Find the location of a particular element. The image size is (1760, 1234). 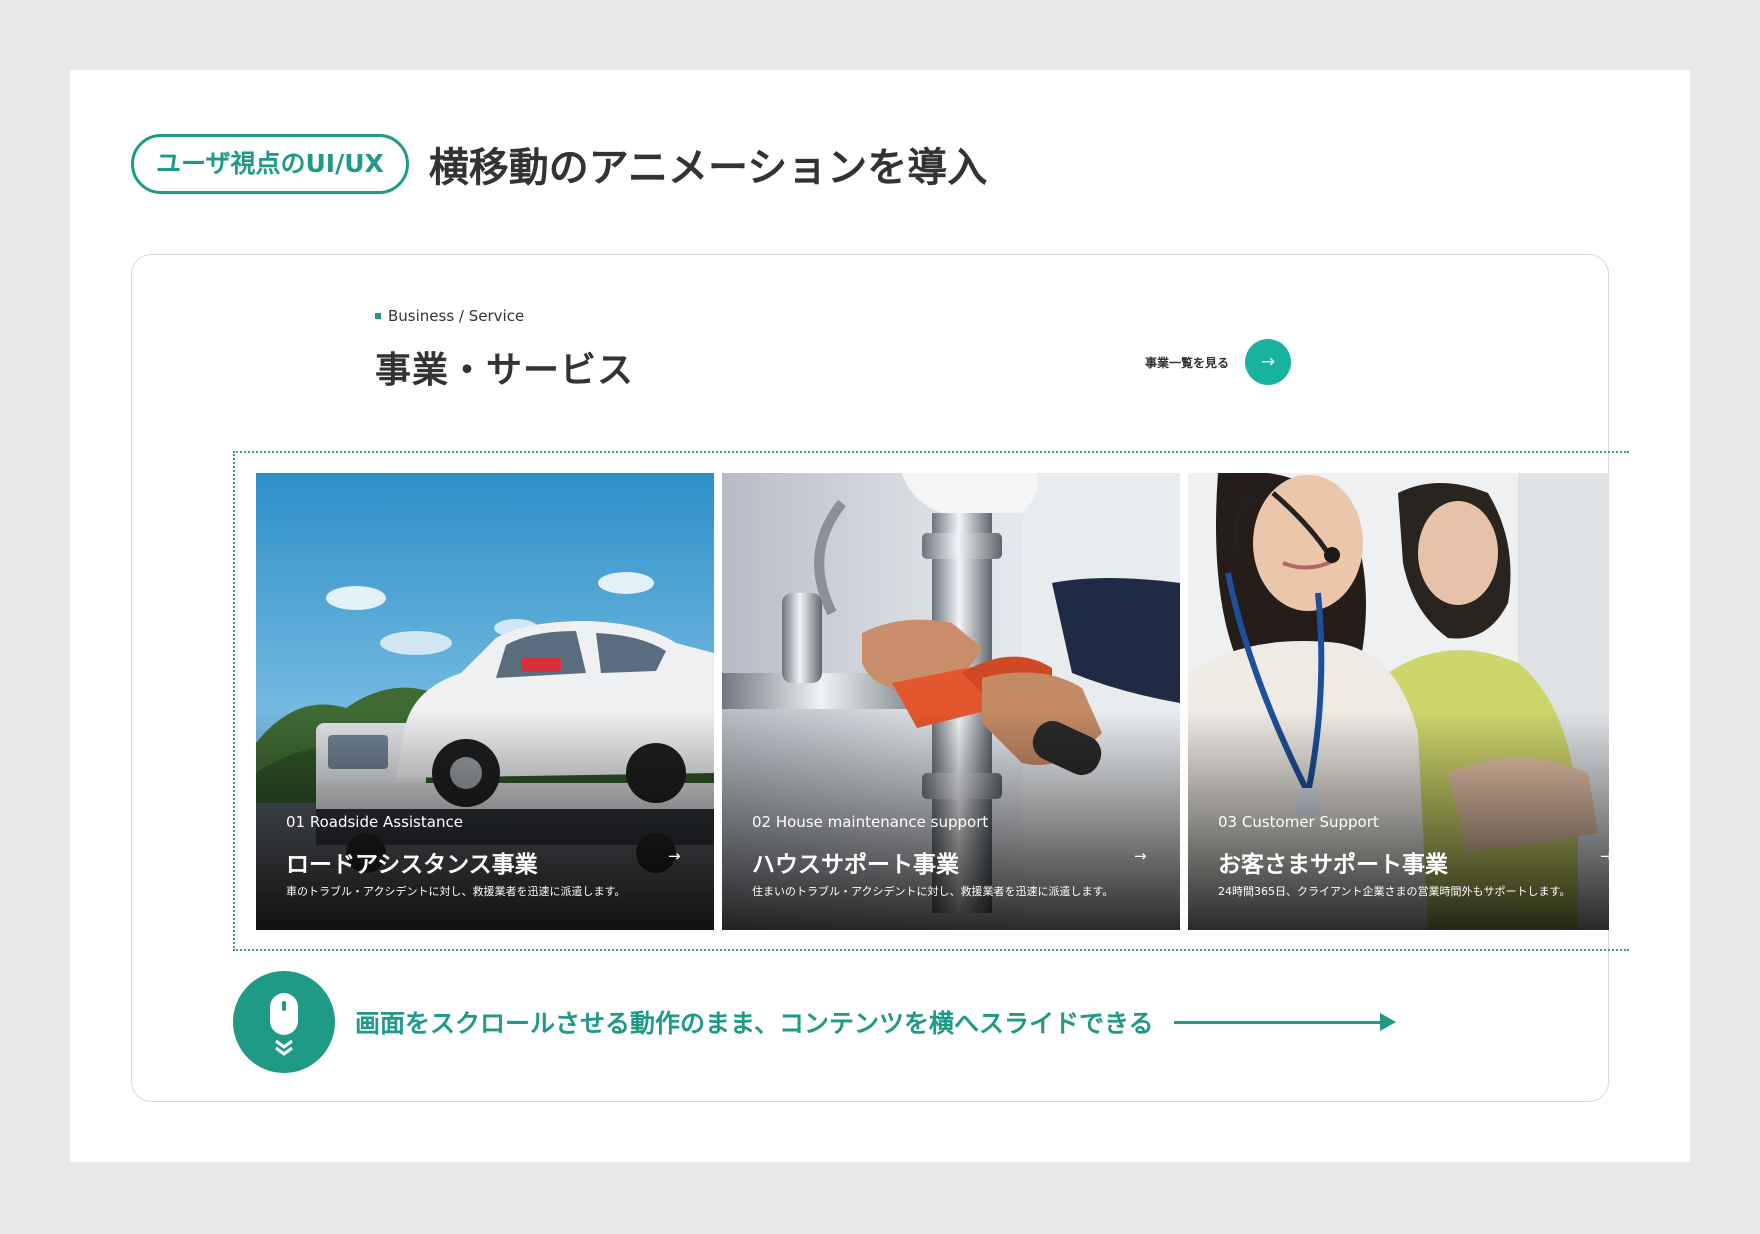

scroll-hint-text: 画面をスクロールさせる動作のまま、コンテンツを横へスライドできる is located at coordinates (754, 1023).